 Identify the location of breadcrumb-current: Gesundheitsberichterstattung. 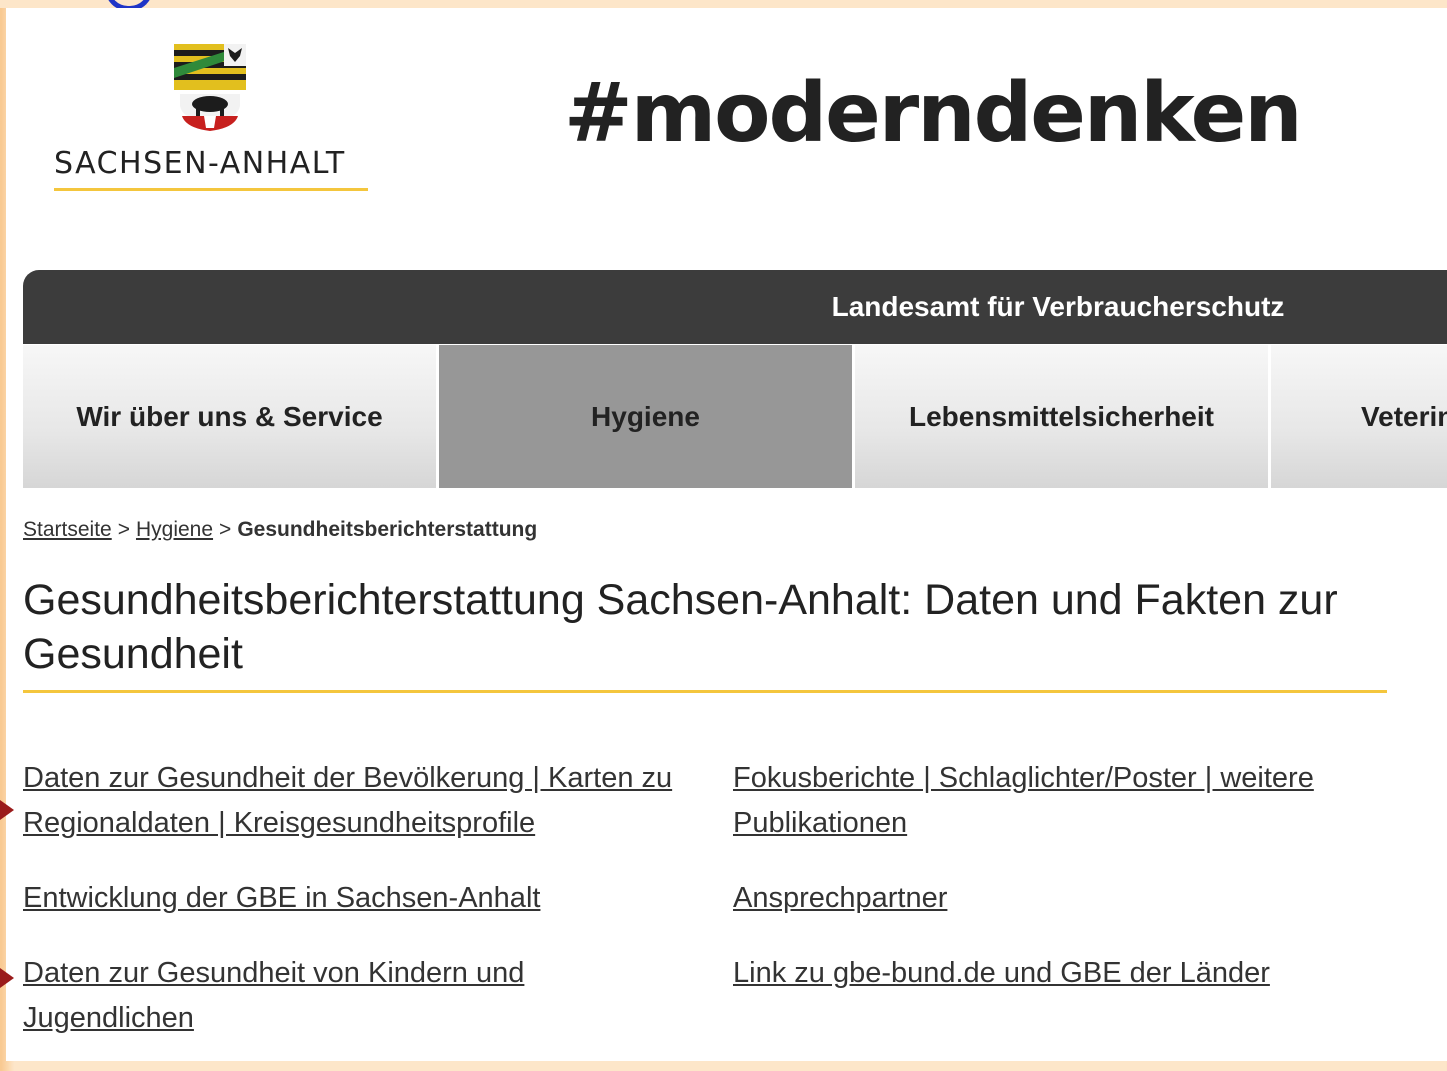
(387, 529).